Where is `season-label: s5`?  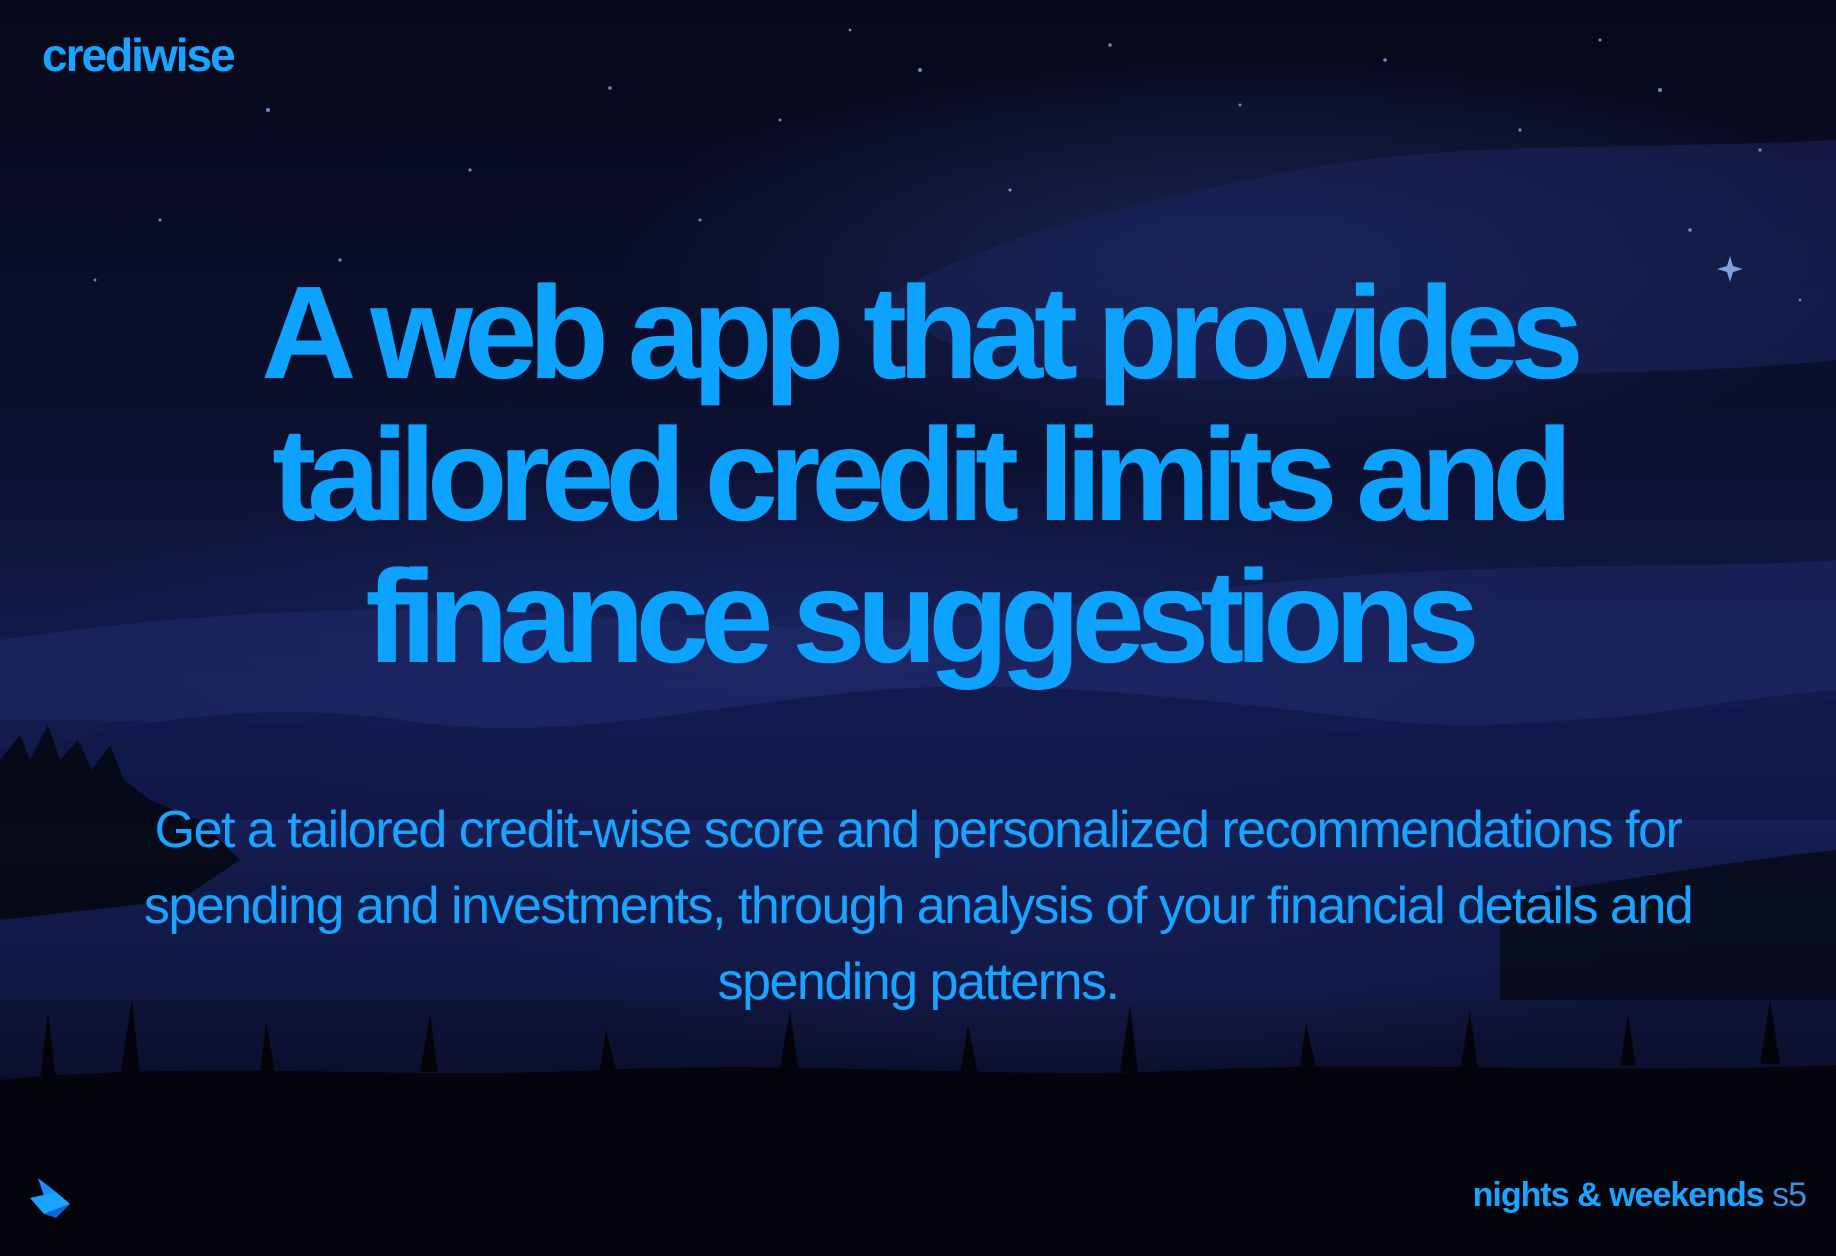 season-label: s5 is located at coordinates (1789, 1195).